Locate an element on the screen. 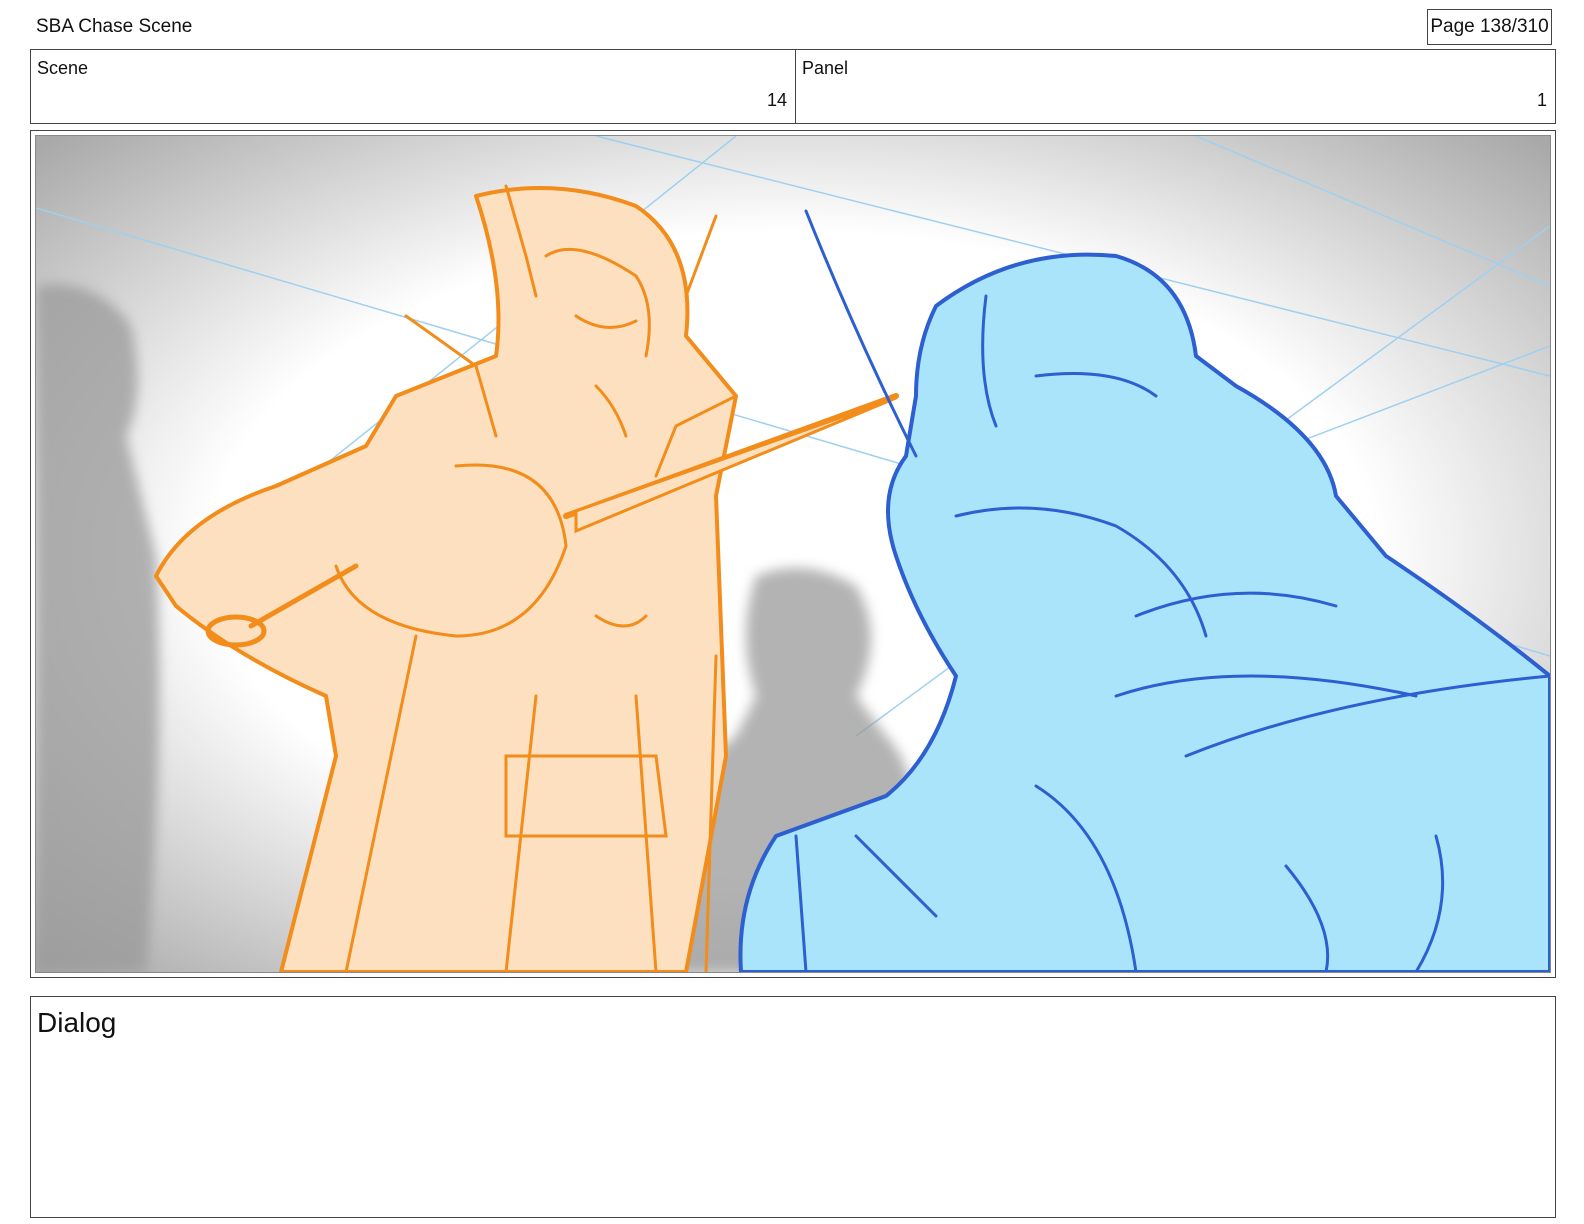  scene-panel-info-row: Scene 14 Panel 1 is located at coordinates (793, 86).